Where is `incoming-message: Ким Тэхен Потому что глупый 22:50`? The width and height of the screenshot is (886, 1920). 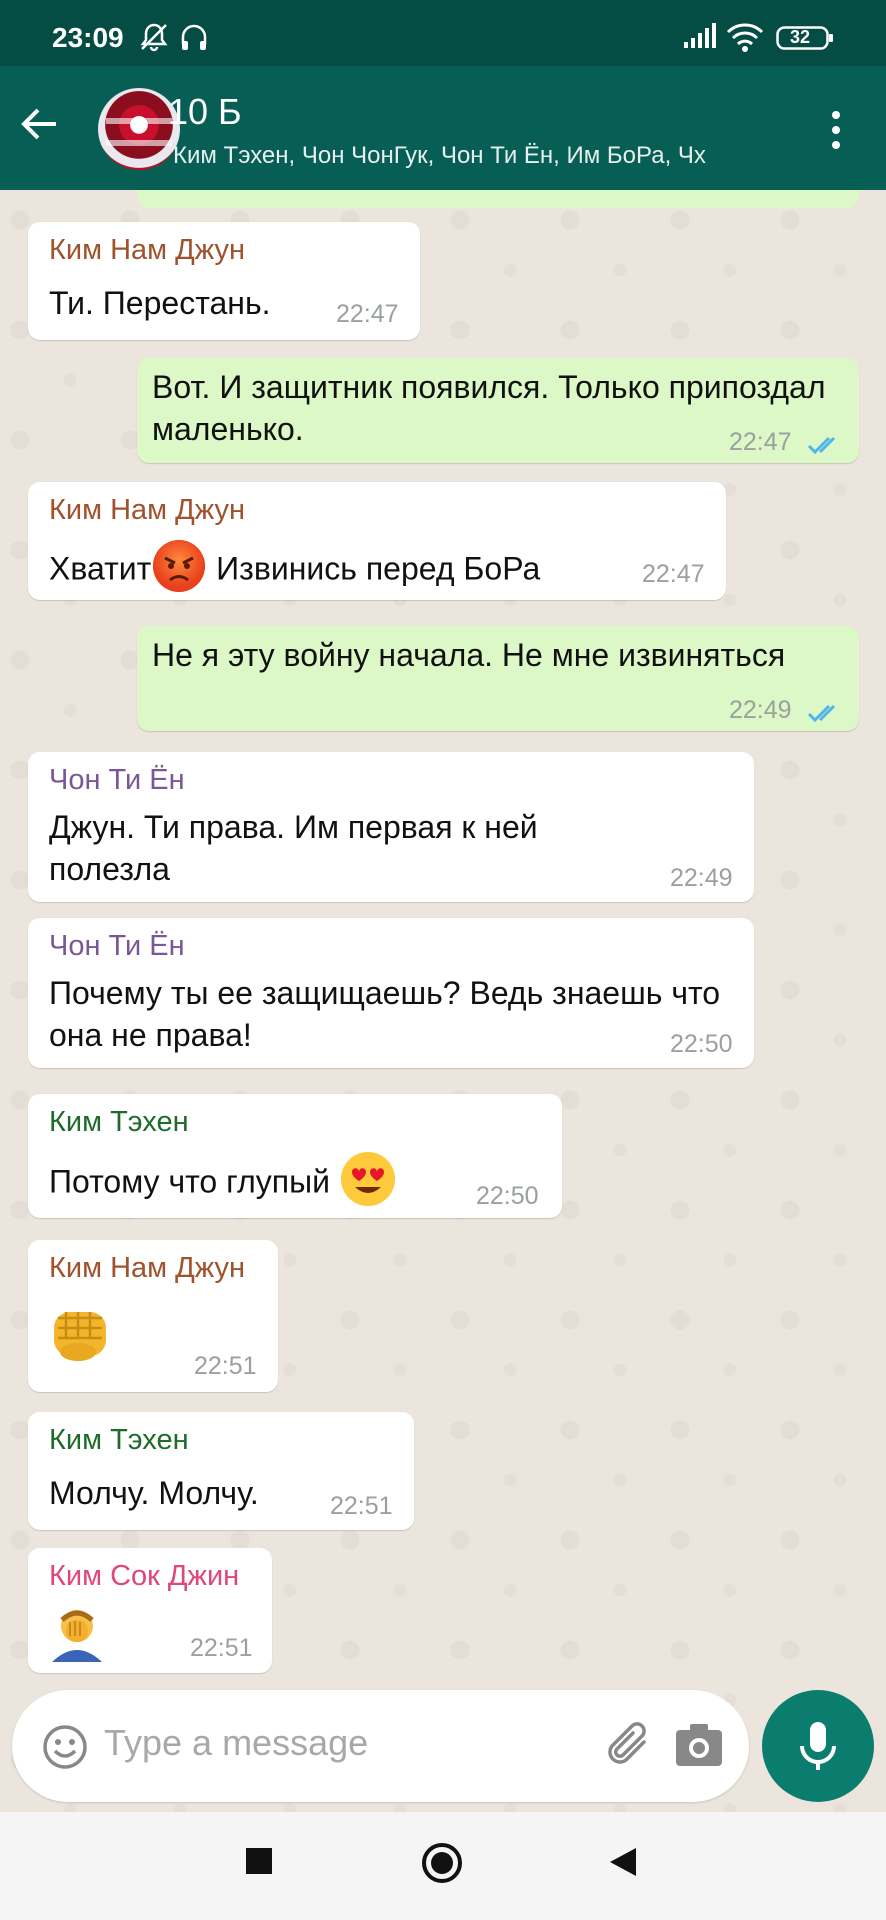
incoming-message: Ким Тэхен Потому что глупый 22:50 is located at coordinates (295, 1156).